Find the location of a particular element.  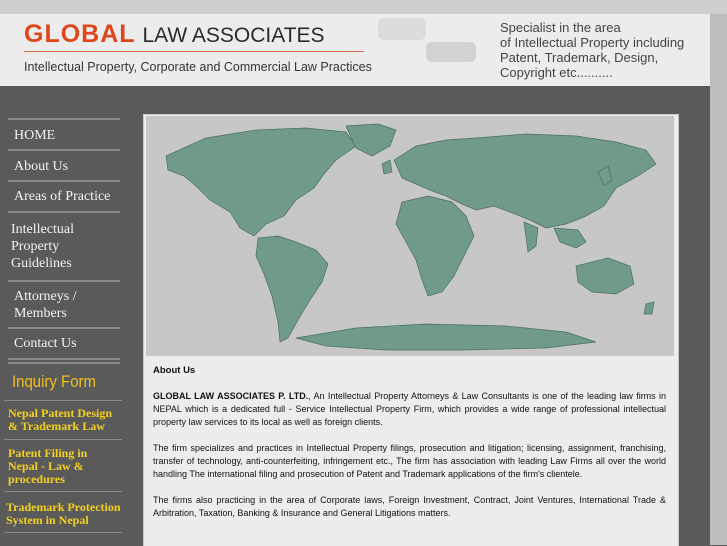

nav-ip-line: Property is located at coordinates (35, 246).